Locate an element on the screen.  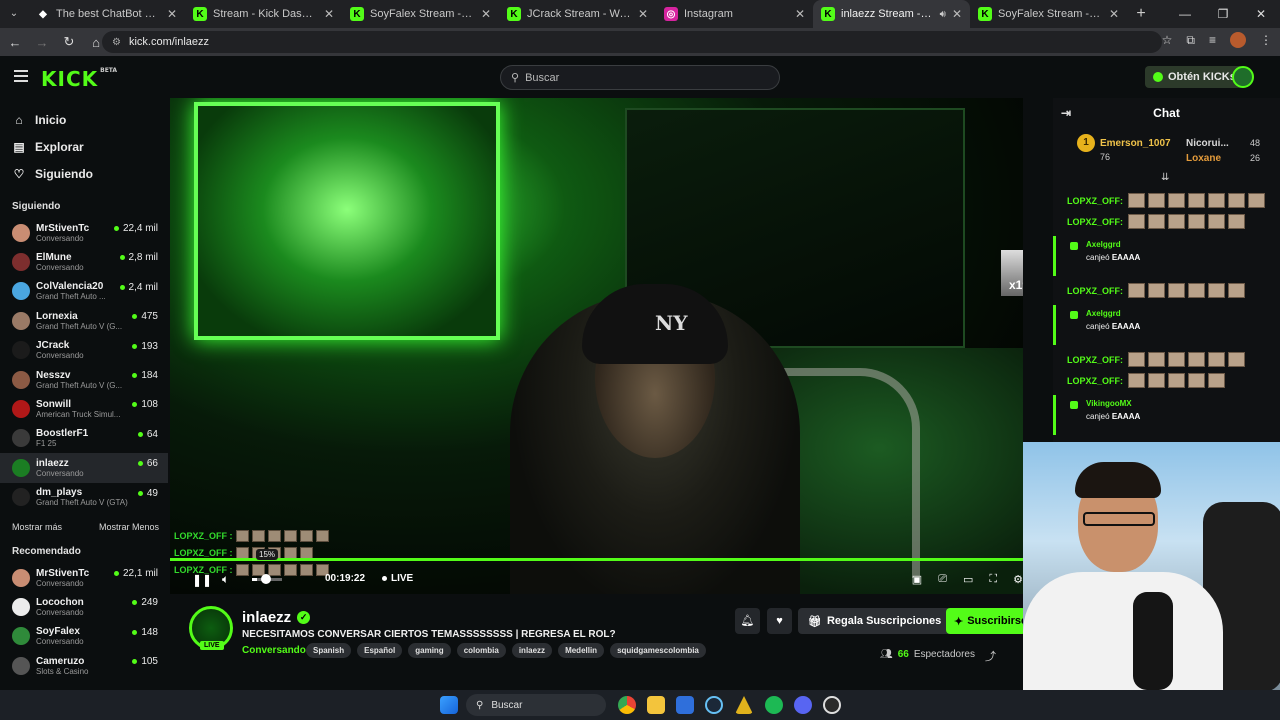
leader-third-name: Loxane is located at coordinates (1203, 158).